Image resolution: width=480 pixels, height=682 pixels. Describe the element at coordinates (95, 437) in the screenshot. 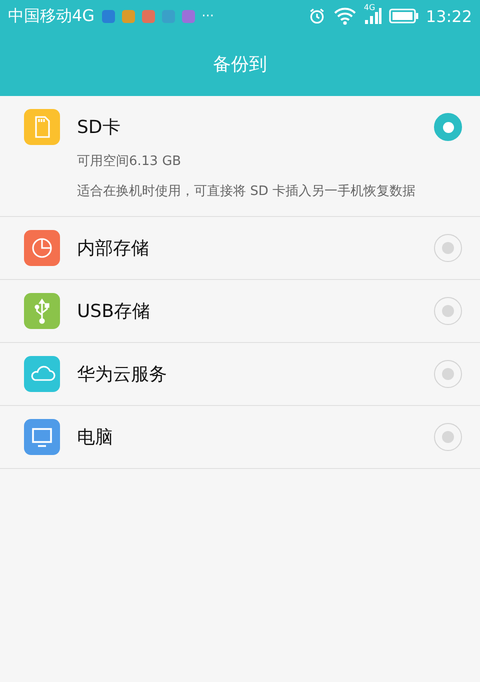

I see `option-label: 电脑` at that location.